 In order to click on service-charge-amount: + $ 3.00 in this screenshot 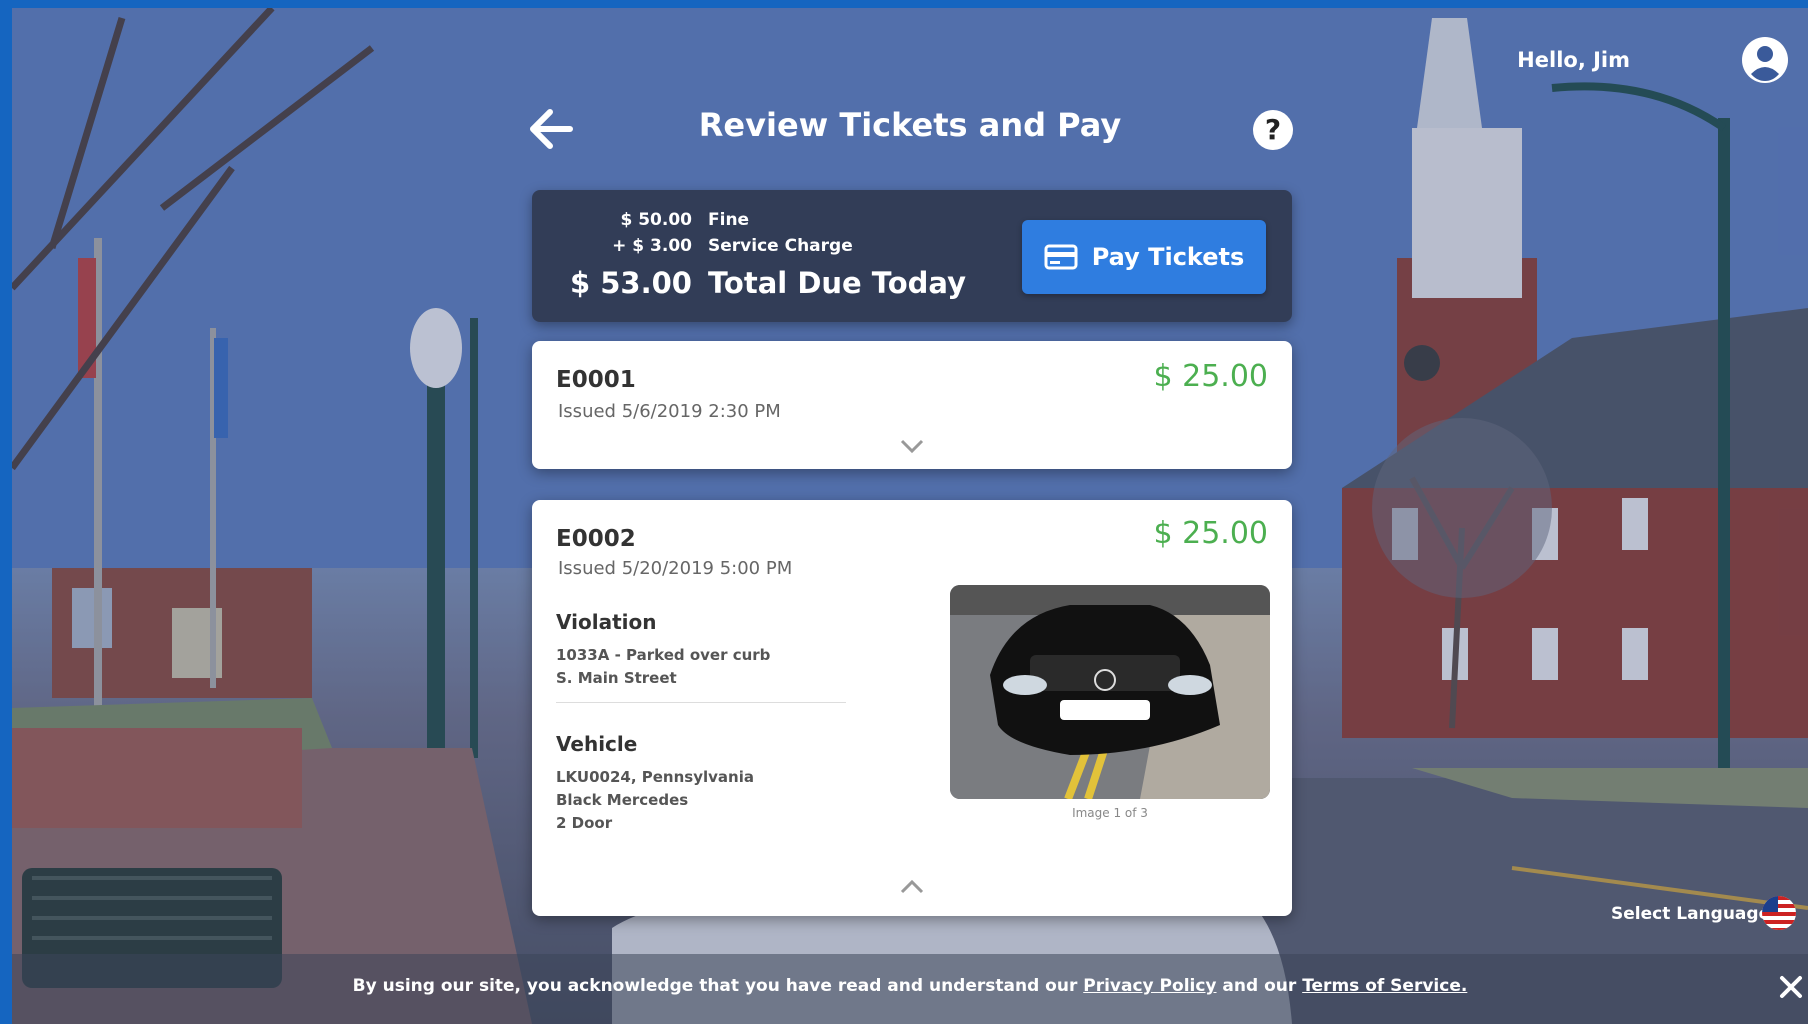, I will do `click(652, 246)`.